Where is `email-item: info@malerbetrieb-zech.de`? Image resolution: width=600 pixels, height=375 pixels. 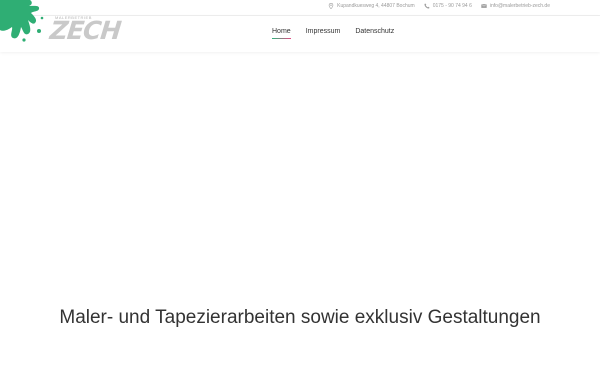
email-item: info@malerbetrieb-zech.de is located at coordinates (515, 6).